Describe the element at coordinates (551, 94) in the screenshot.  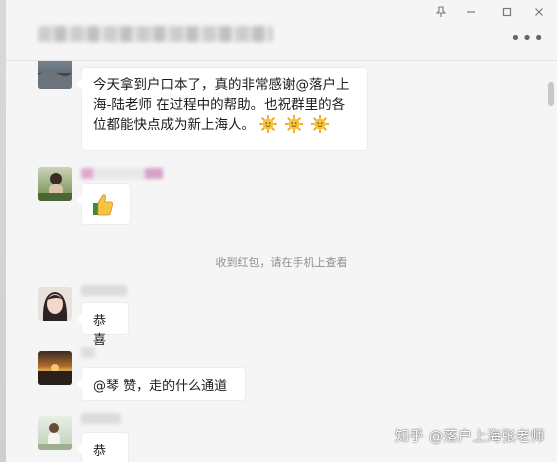
I see `scrollbar-thumb` at that location.